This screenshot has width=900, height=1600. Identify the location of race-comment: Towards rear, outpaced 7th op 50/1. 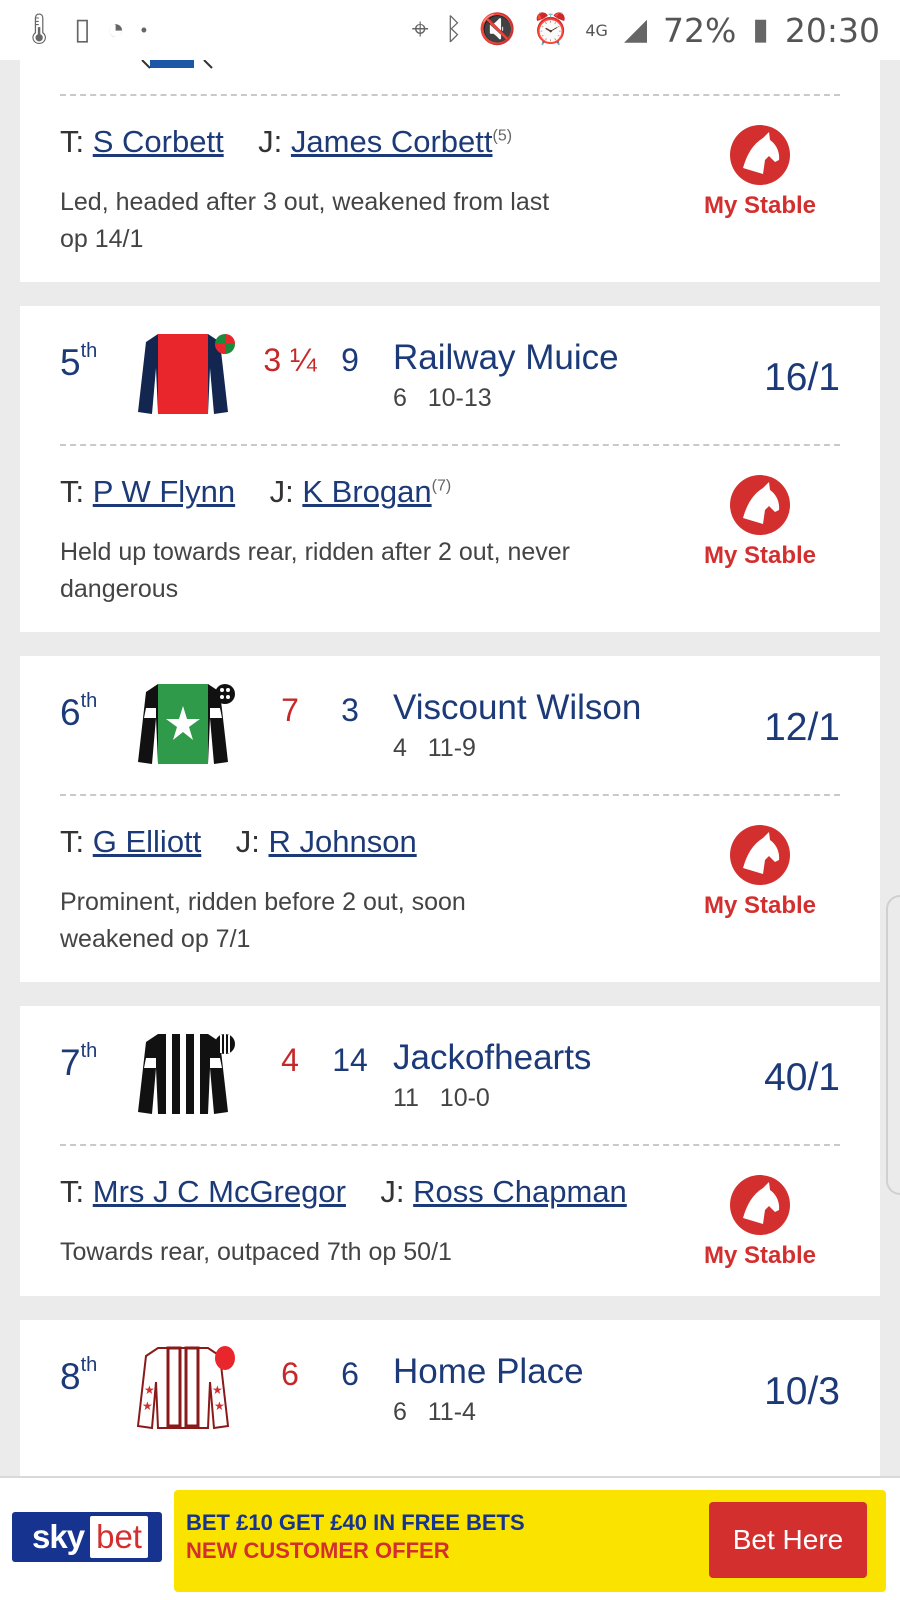
(256, 1252).